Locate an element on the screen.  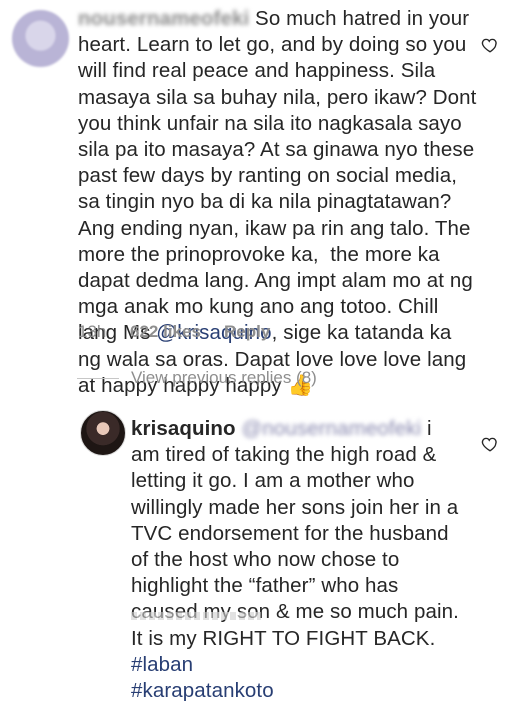
comment-time: 13h is located at coordinates (92, 331).